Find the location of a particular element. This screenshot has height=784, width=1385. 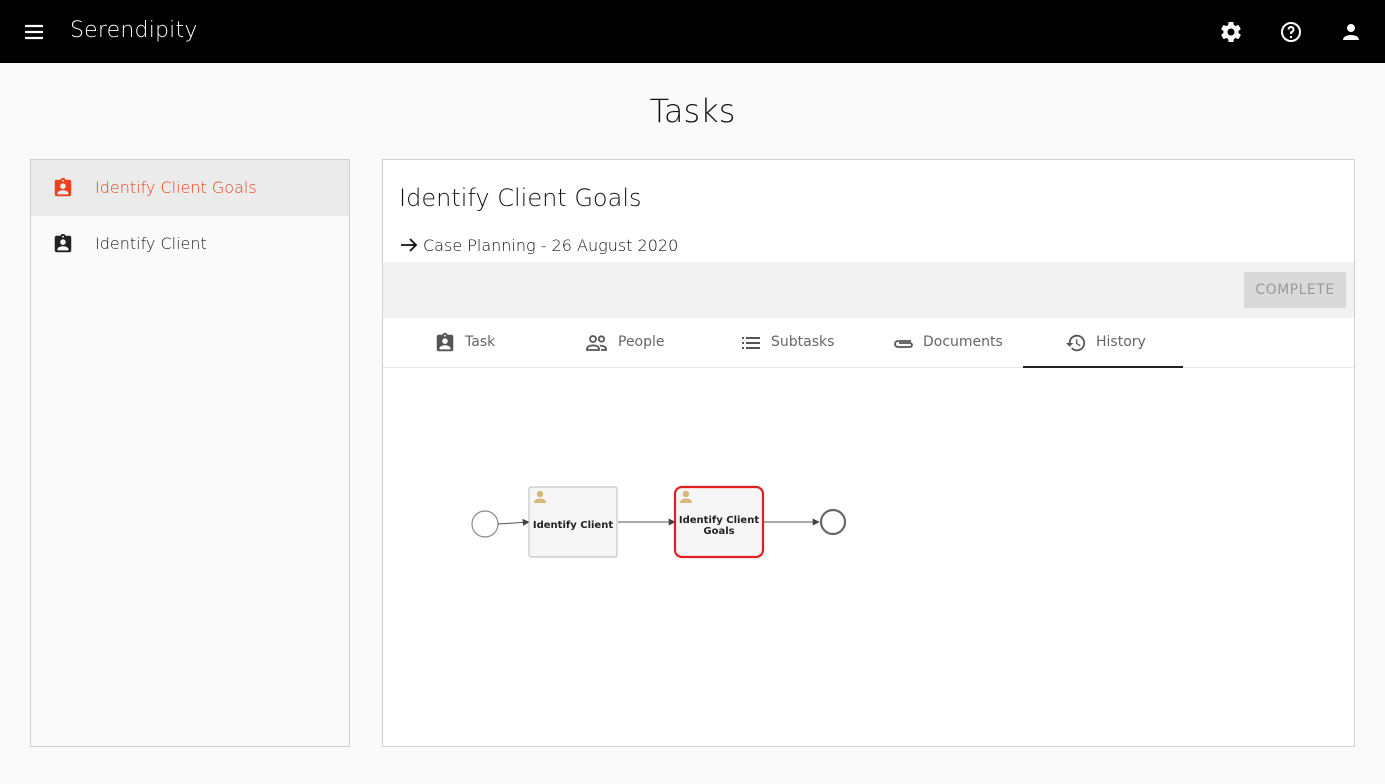

task-list-item-identify-client: Identify Client is located at coordinates (190, 244).